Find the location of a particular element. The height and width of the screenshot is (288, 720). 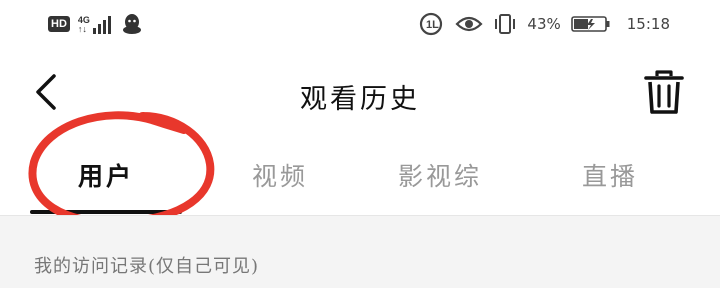

status-right: 1L 43% 15:18 is located at coordinates (544, 24).